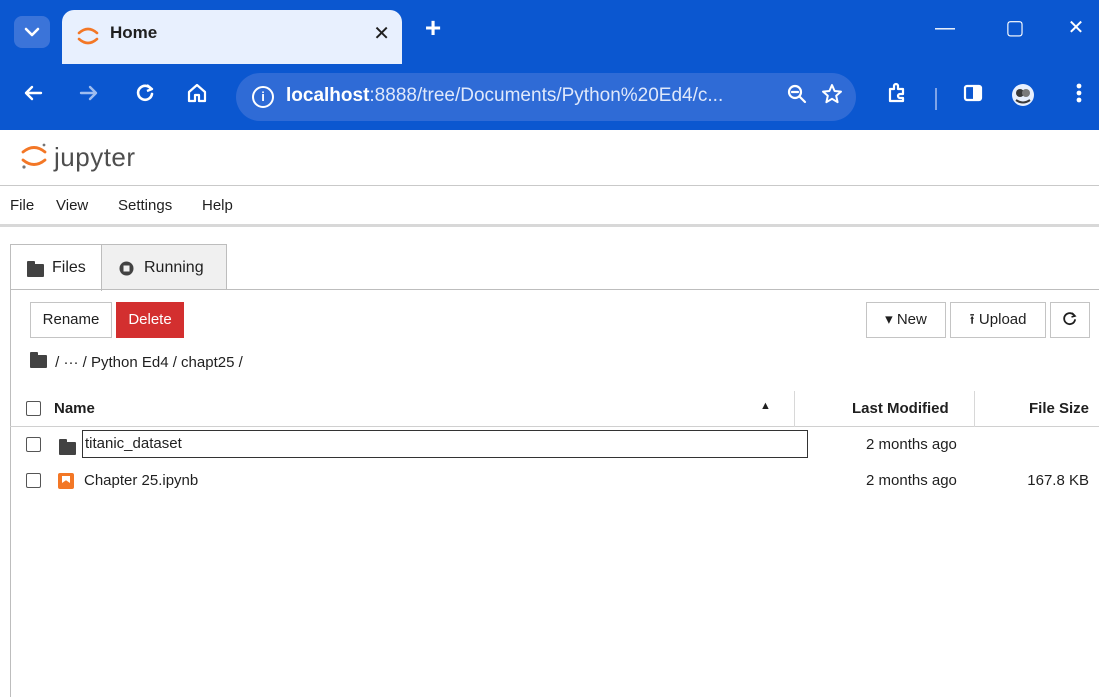  Describe the element at coordinates (263, 97) in the screenshot. I see `site-info-icon: i` at that location.